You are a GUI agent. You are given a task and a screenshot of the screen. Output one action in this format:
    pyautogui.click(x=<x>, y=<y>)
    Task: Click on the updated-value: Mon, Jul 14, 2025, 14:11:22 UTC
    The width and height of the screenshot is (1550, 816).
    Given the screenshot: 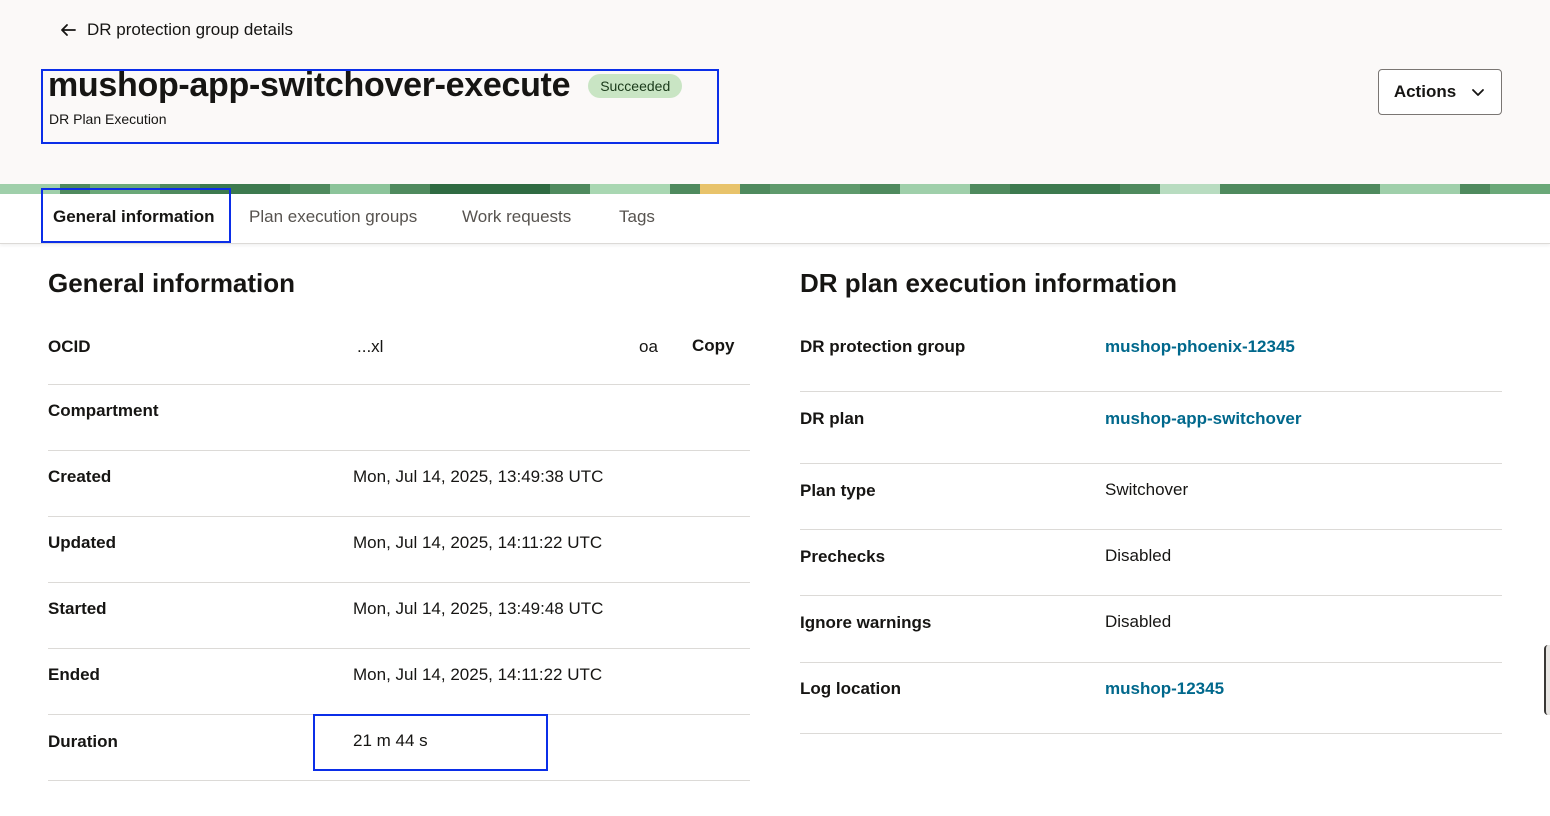 What is the action you would take?
    pyautogui.click(x=478, y=542)
    